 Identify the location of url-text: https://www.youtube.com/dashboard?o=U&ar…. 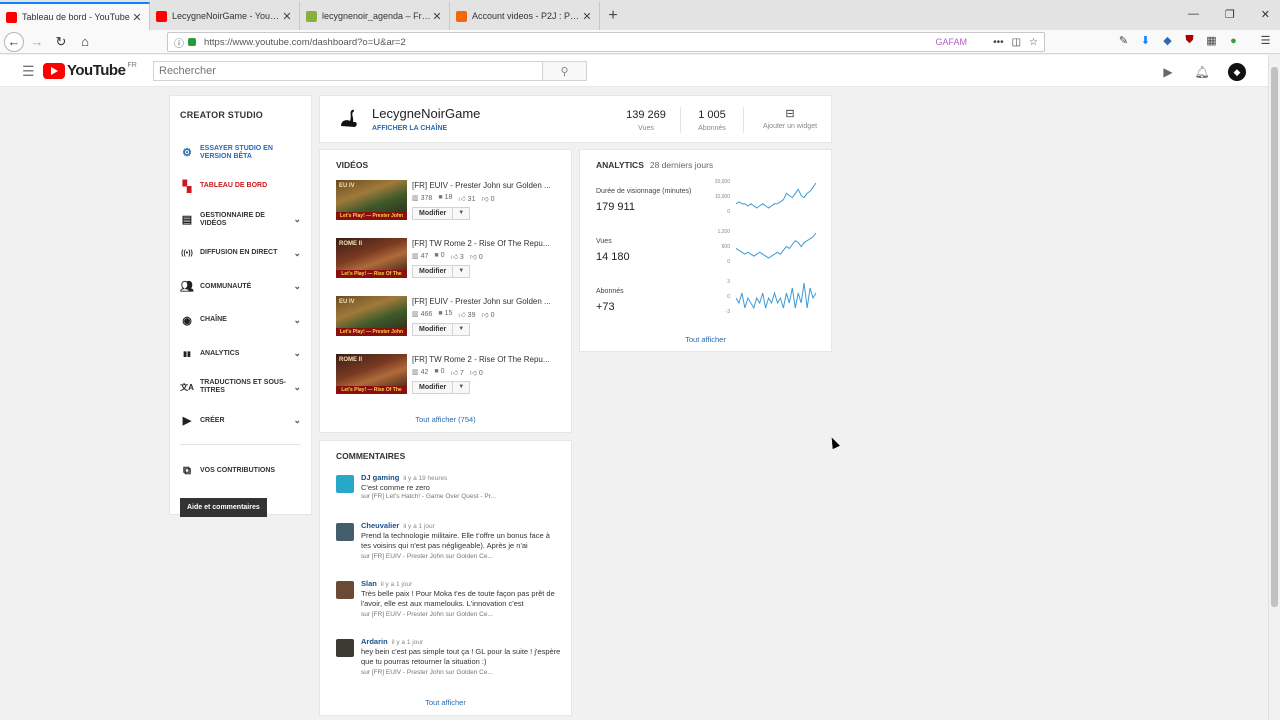
(570, 42).